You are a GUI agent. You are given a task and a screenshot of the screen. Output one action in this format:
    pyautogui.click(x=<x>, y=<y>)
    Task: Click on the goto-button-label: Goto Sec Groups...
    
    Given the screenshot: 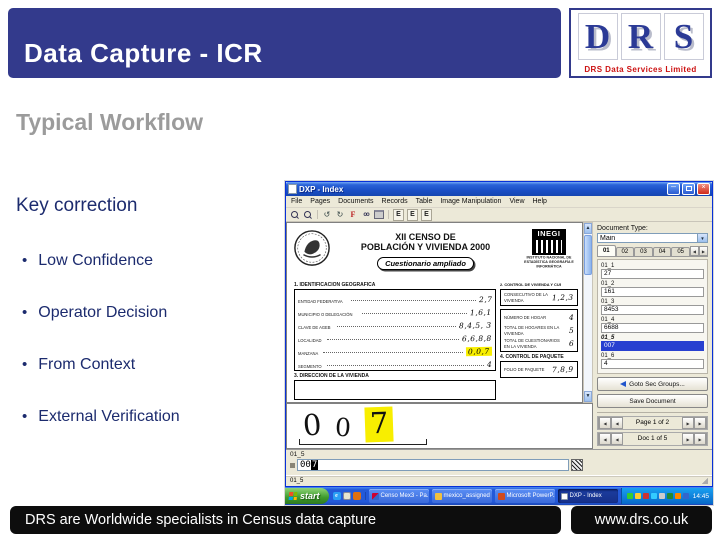 What is the action you would take?
    pyautogui.click(x=657, y=384)
    